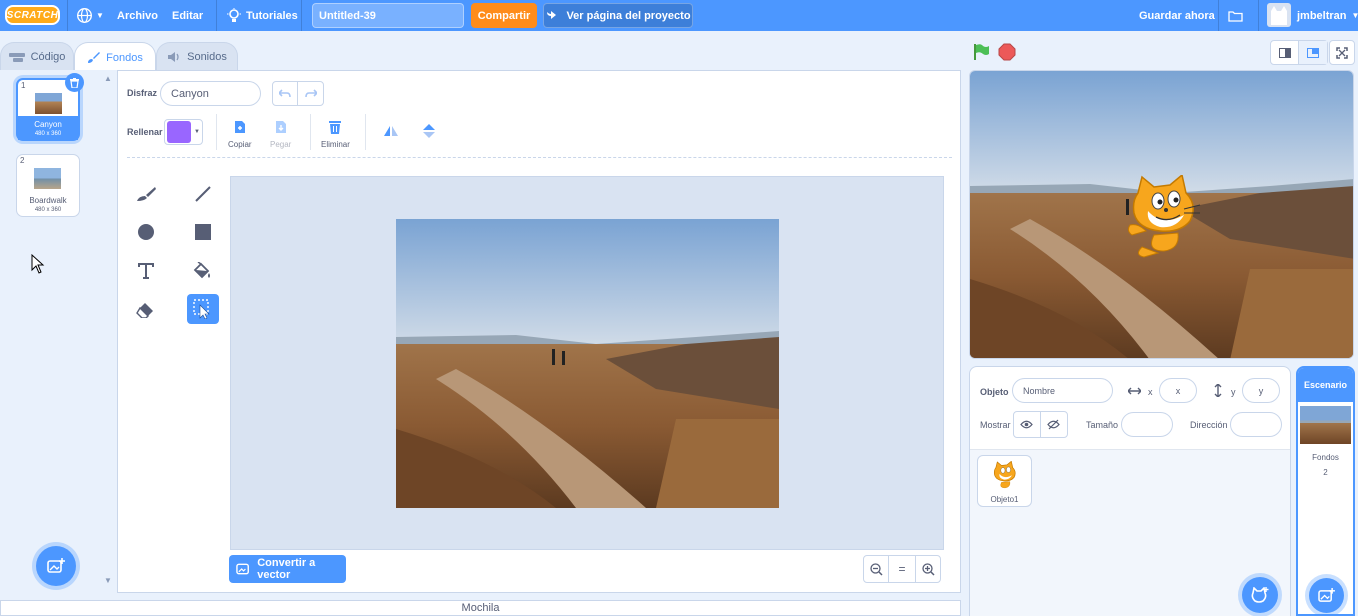 This screenshot has width=1358, height=616. I want to click on zoom-out-button, so click(876, 569).